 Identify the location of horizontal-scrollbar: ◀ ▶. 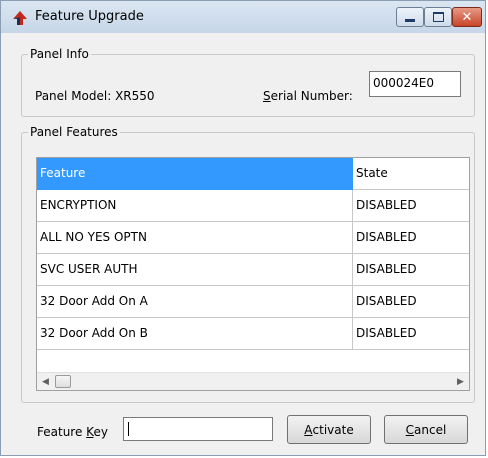
(253, 381).